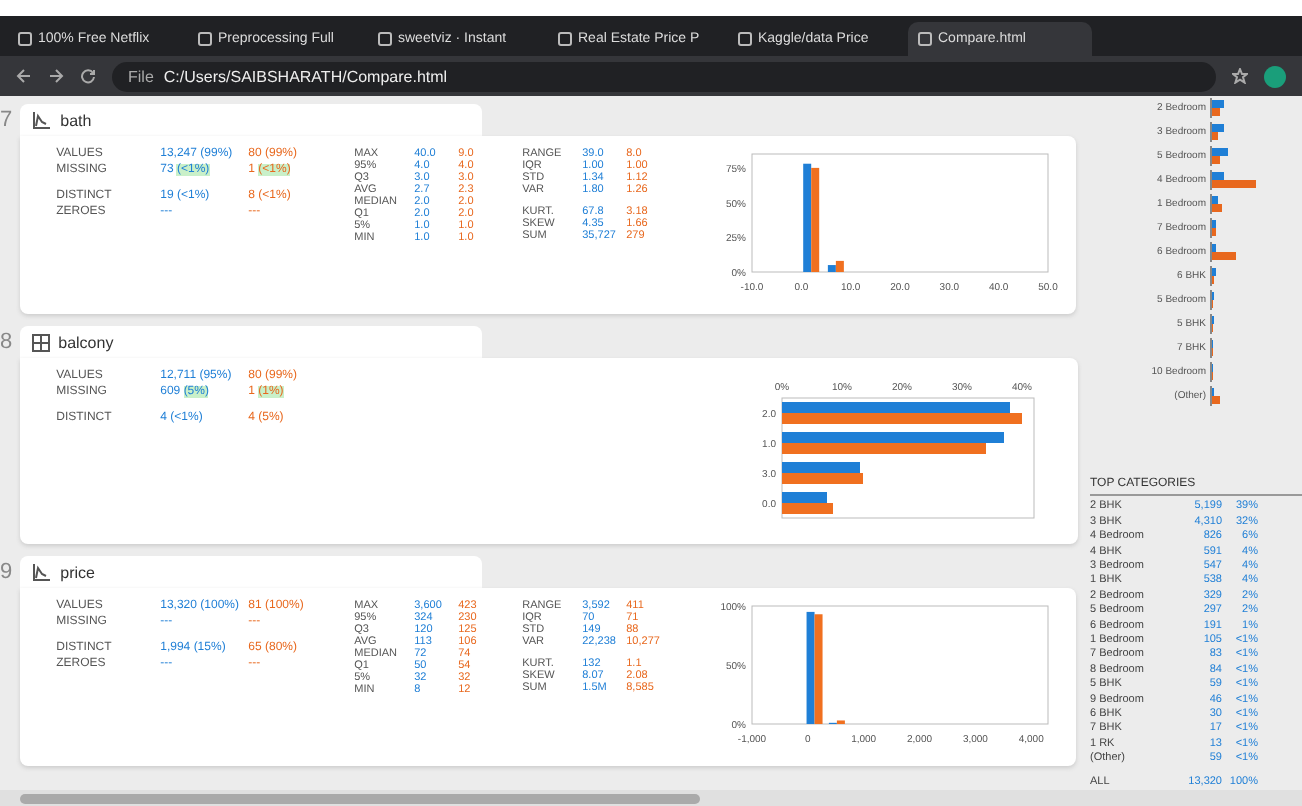  Describe the element at coordinates (7, 343) in the screenshot. I see `feature-number: 8` at that location.